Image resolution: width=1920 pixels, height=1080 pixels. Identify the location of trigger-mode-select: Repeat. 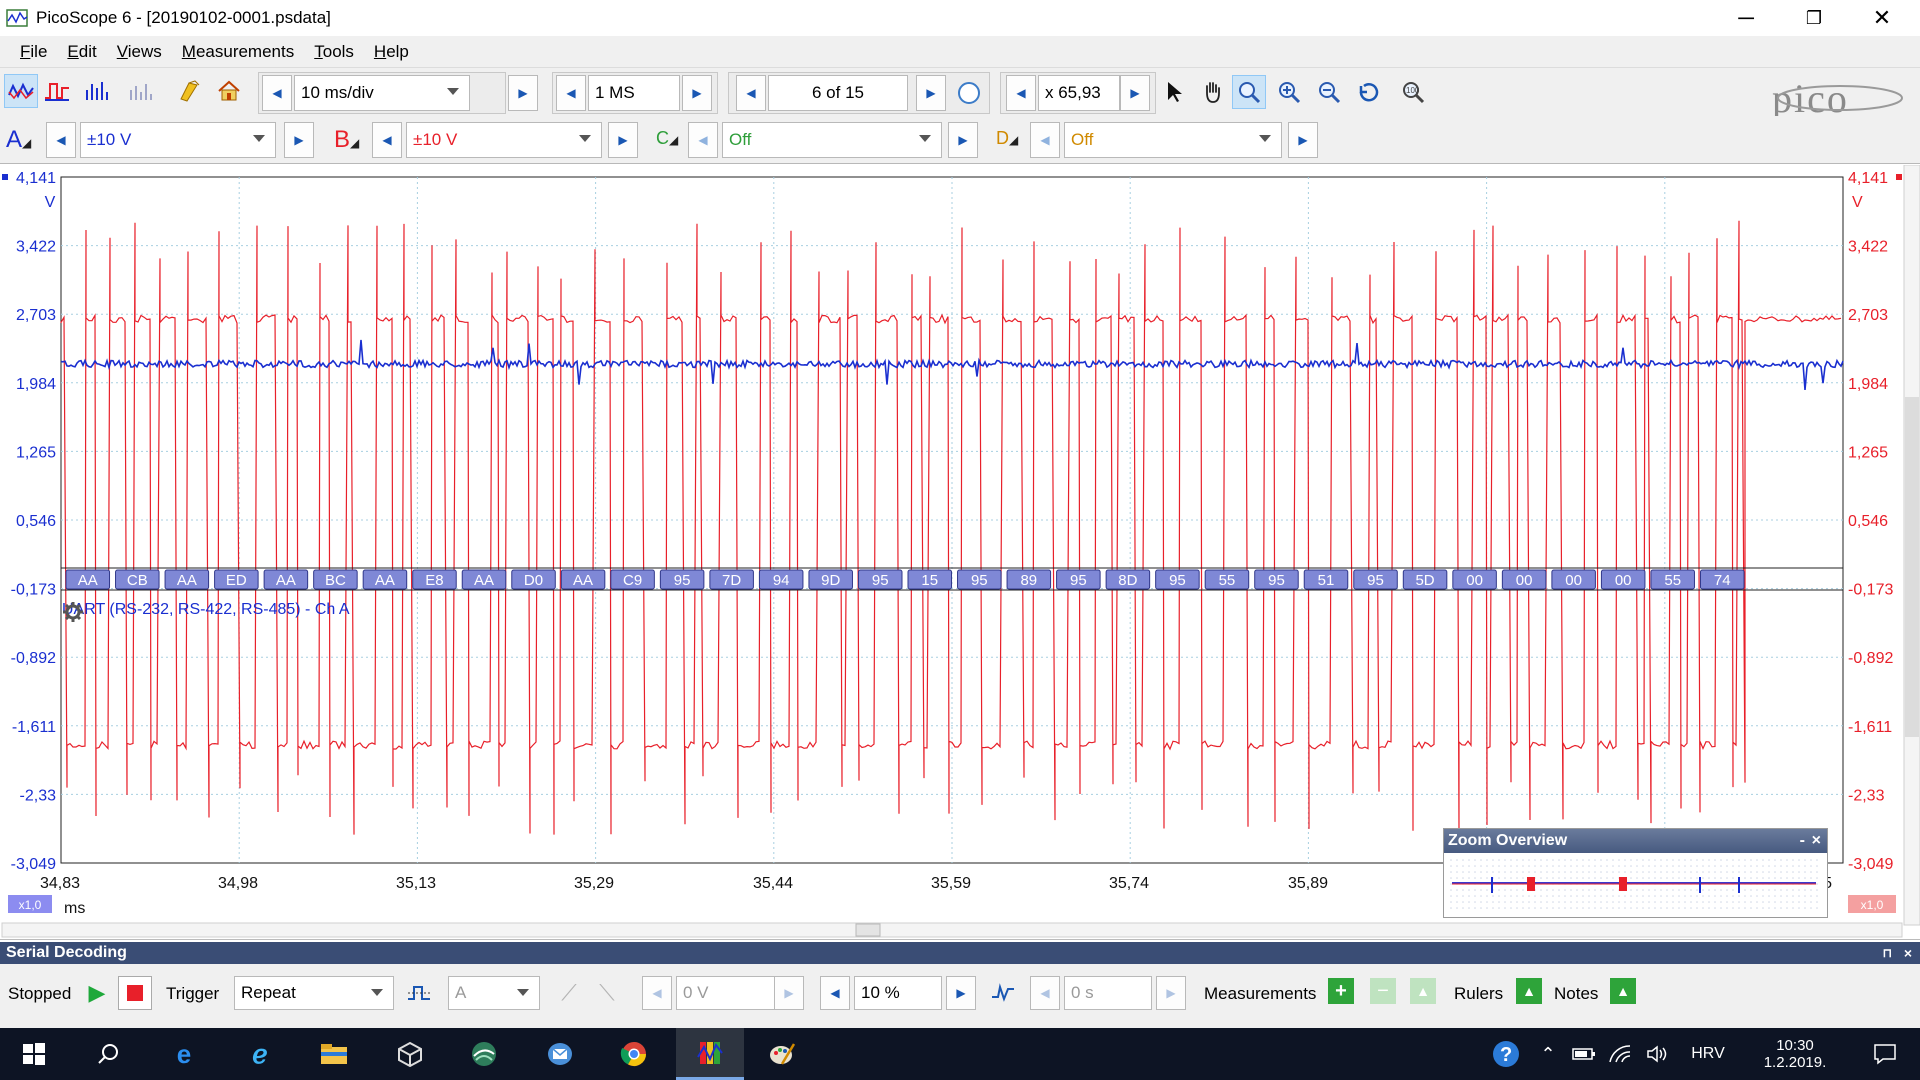
(314, 993).